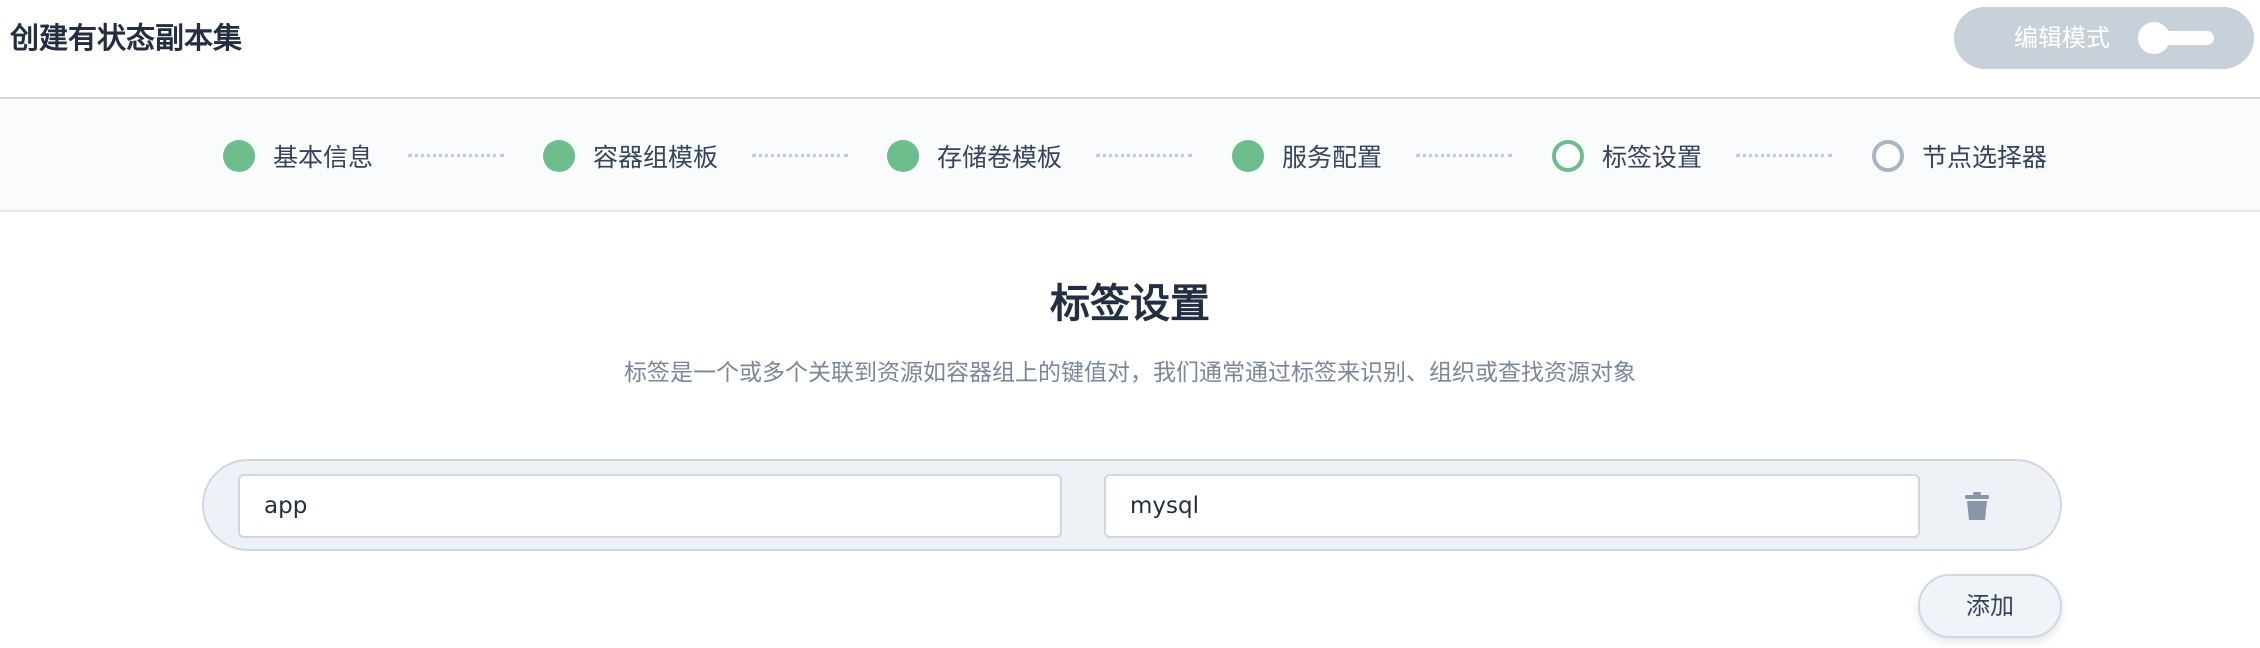  What do you see at coordinates (1512, 506) in the screenshot?
I see `label-value-input` at bounding box center [1512, 506].